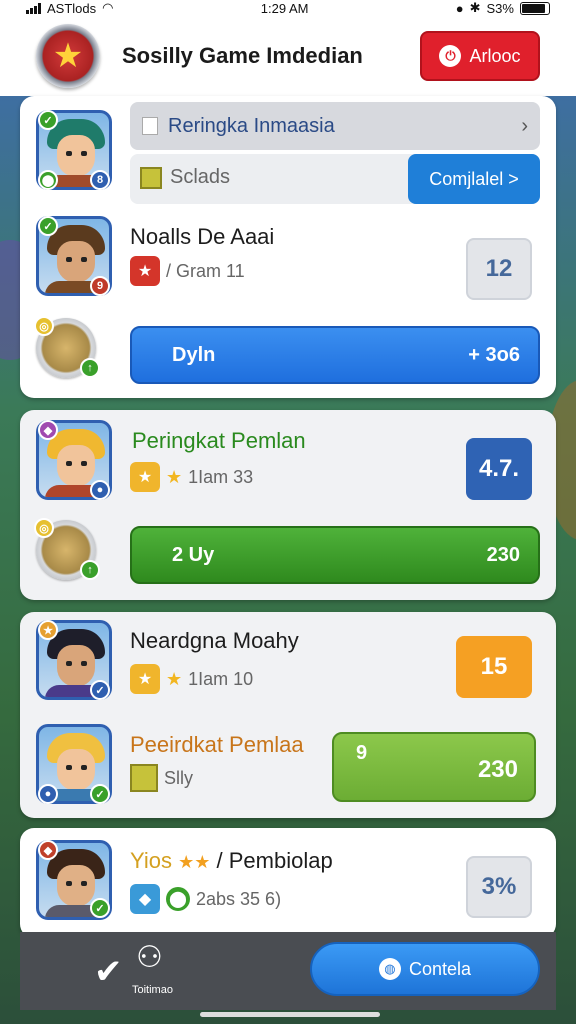  Describe the element at coordinates (193, 554) in the screenshot. I see `bar-left-label: 2 Uy` at that location.